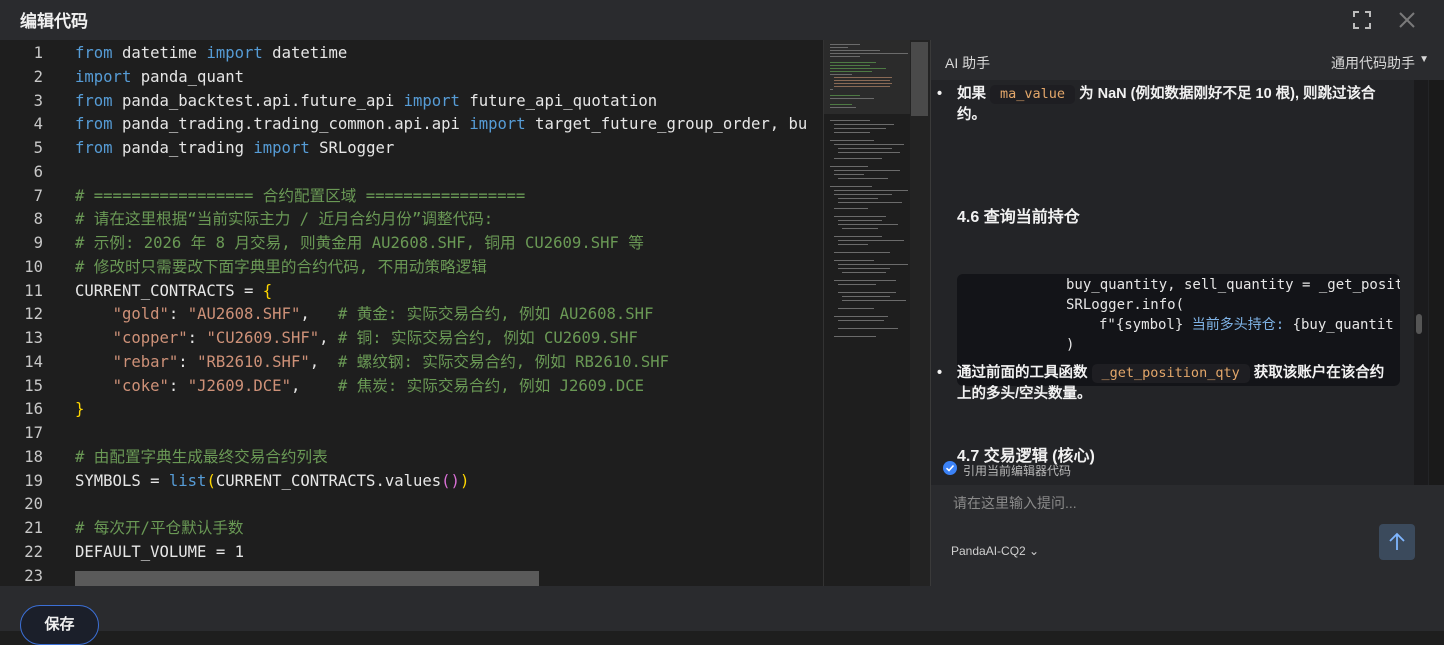 The width and height of the screenshot is (1444, 645). What do you see at coordinates (54, 21) in the screenshot?
I see `dialog-title: 编辑代码` at bounding box center [54, 21].